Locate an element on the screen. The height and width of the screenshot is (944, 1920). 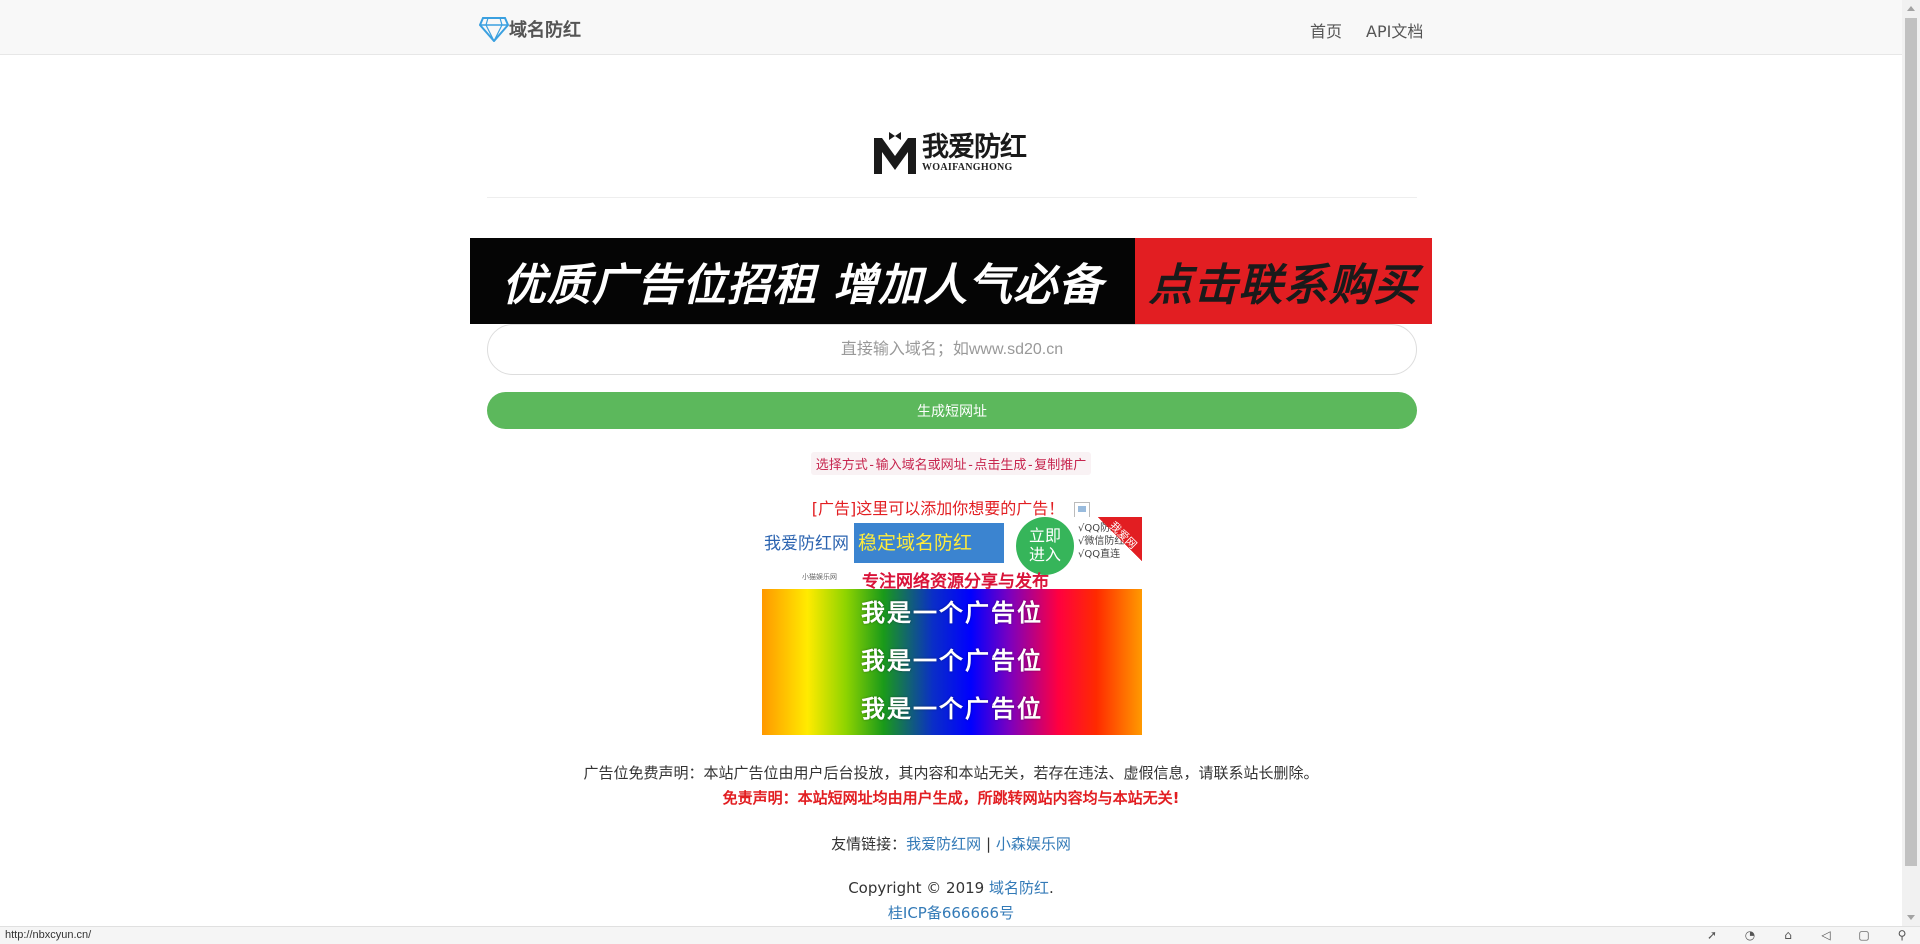
logo-cn-text: 我爱防红 is located at coordinates (974, 147).